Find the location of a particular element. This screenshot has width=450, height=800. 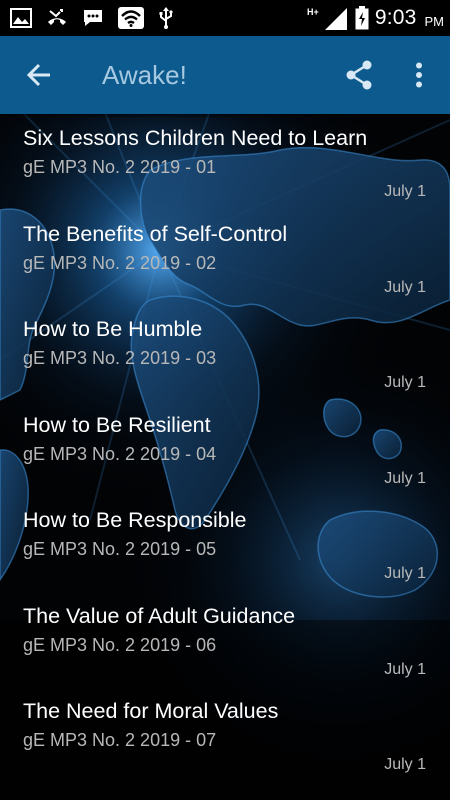

status-ampm: PM is located at coordinates (434, 21).